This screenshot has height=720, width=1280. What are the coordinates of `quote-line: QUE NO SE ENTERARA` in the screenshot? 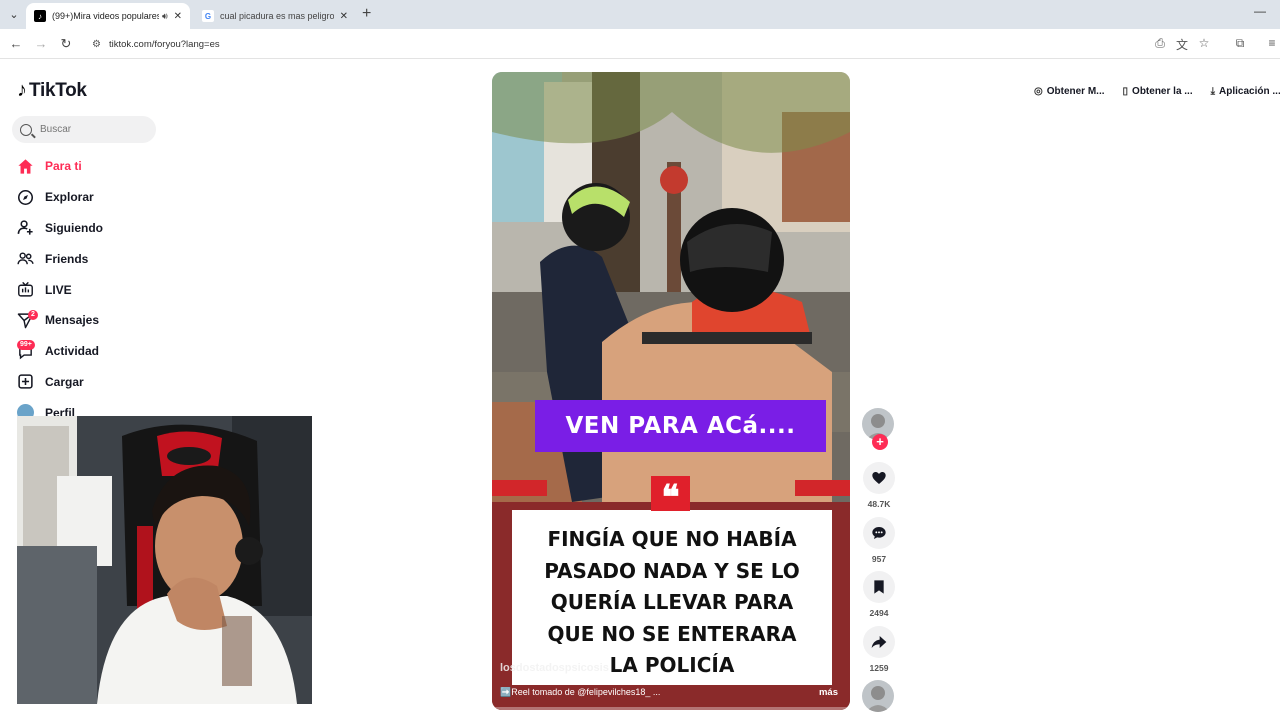 It's located at (672, 633).